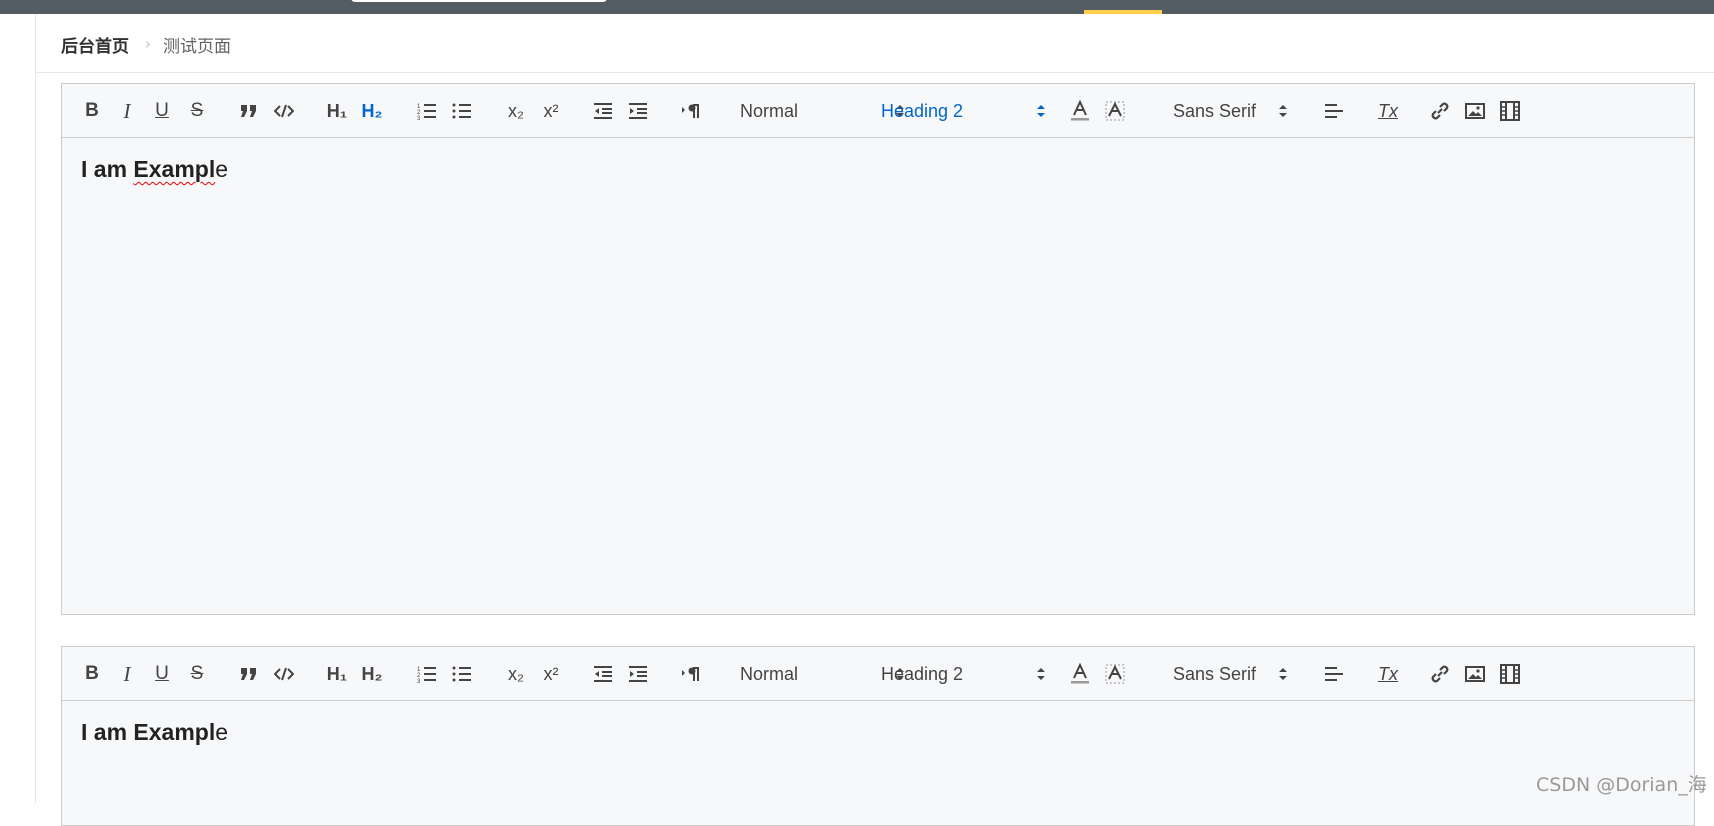  Describe the element at coordinates (146, 44) in the screenshot. I see `breadcrumb: 后台首页 › 测试页面` at that location.